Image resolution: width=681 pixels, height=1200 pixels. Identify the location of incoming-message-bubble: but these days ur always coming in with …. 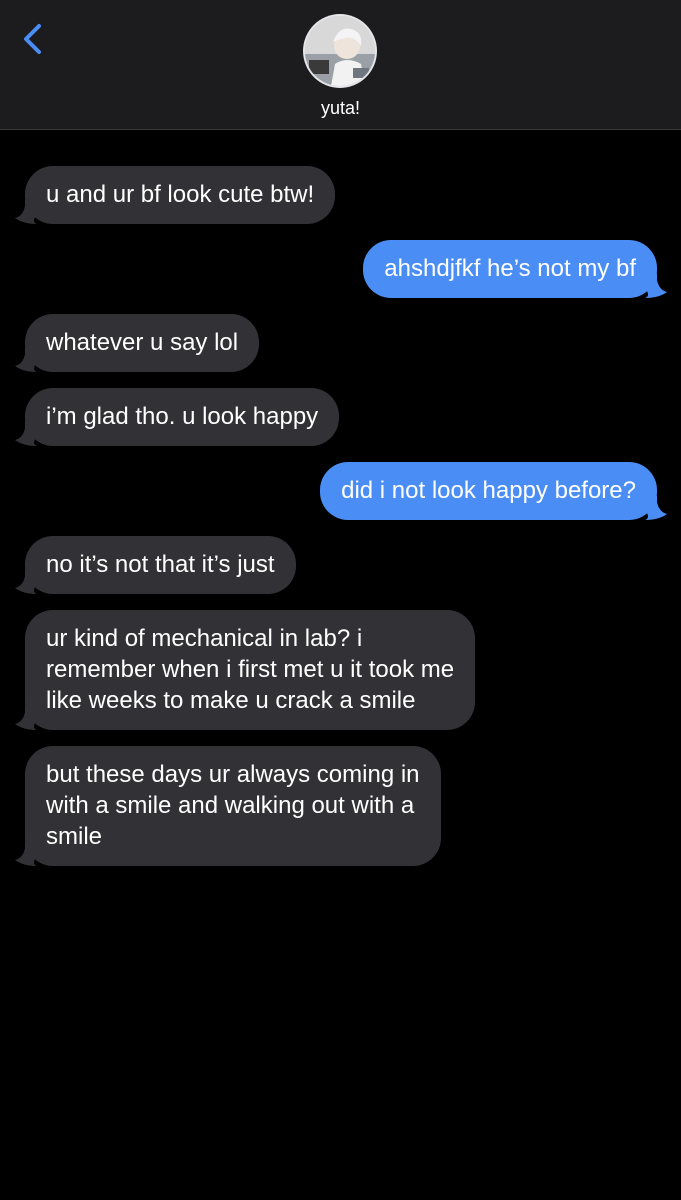
(228, 806).